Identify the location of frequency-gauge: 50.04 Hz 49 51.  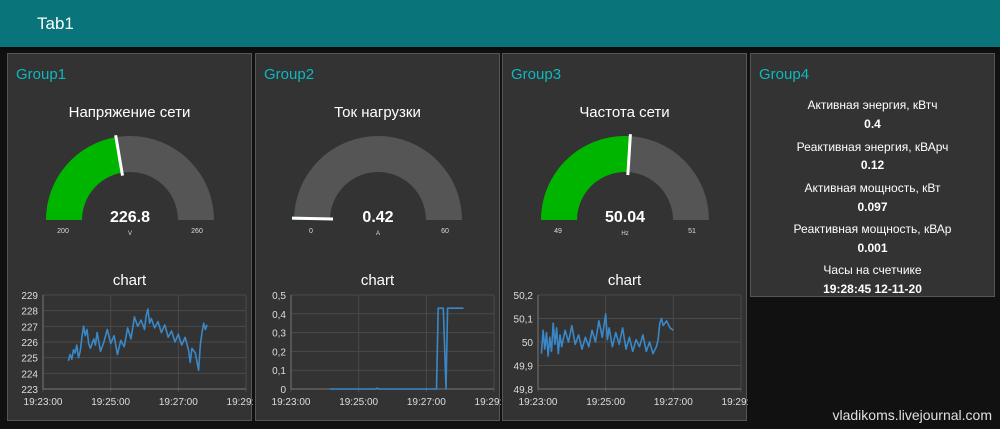
(625, 185).